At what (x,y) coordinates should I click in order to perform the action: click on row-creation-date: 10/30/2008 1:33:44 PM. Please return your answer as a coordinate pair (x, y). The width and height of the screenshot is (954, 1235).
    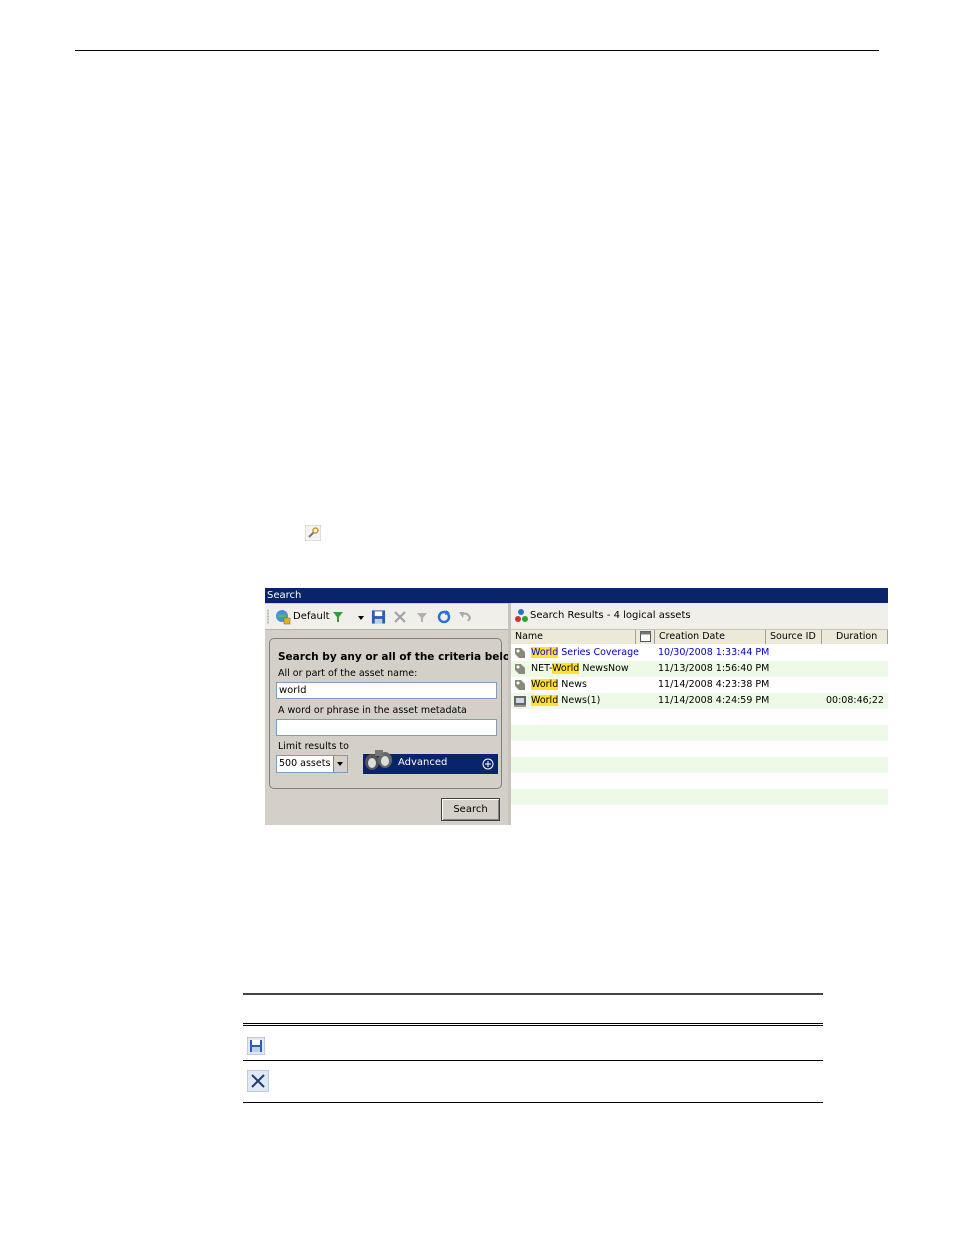
    Looking at the image, I should click on (714, 652).